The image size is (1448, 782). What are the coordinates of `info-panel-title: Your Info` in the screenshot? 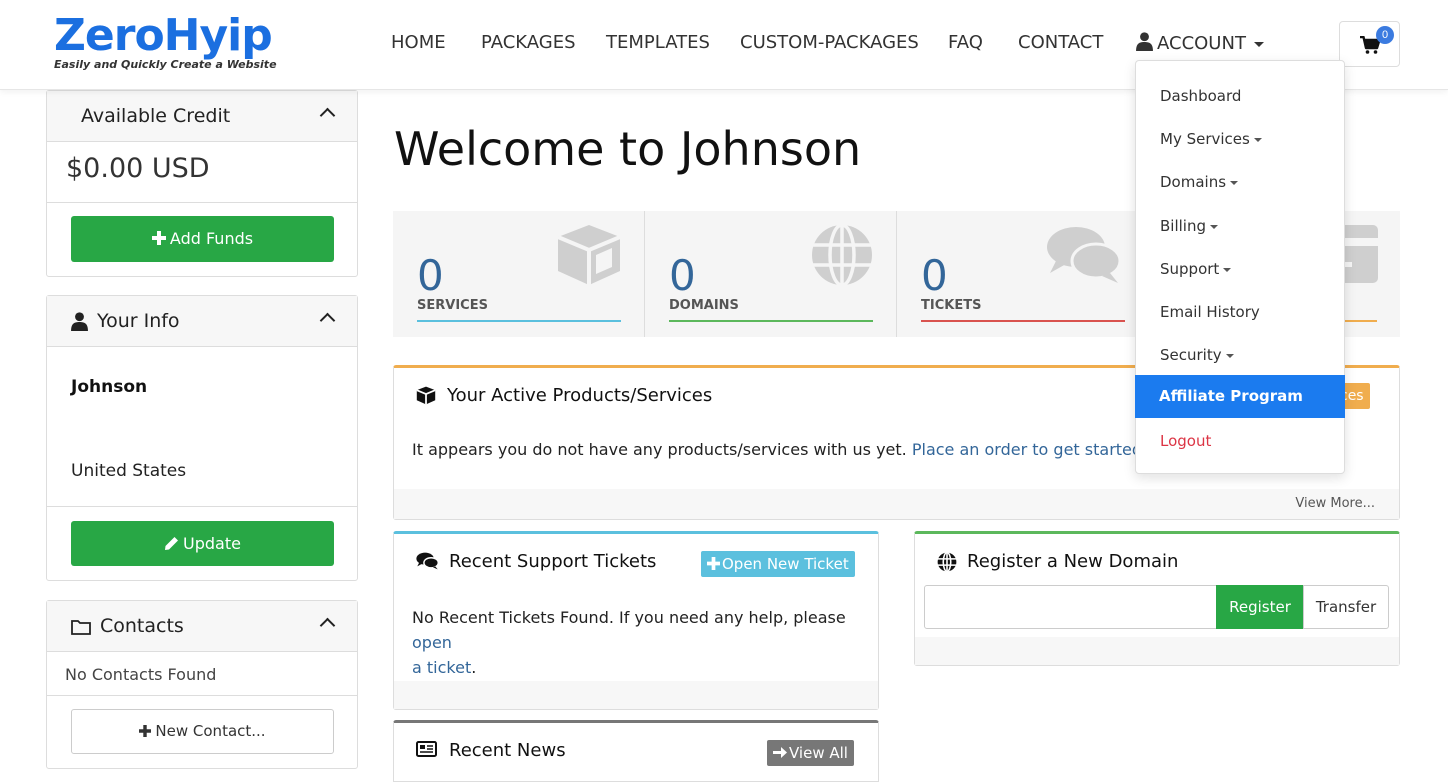 It's located at (138, 321).